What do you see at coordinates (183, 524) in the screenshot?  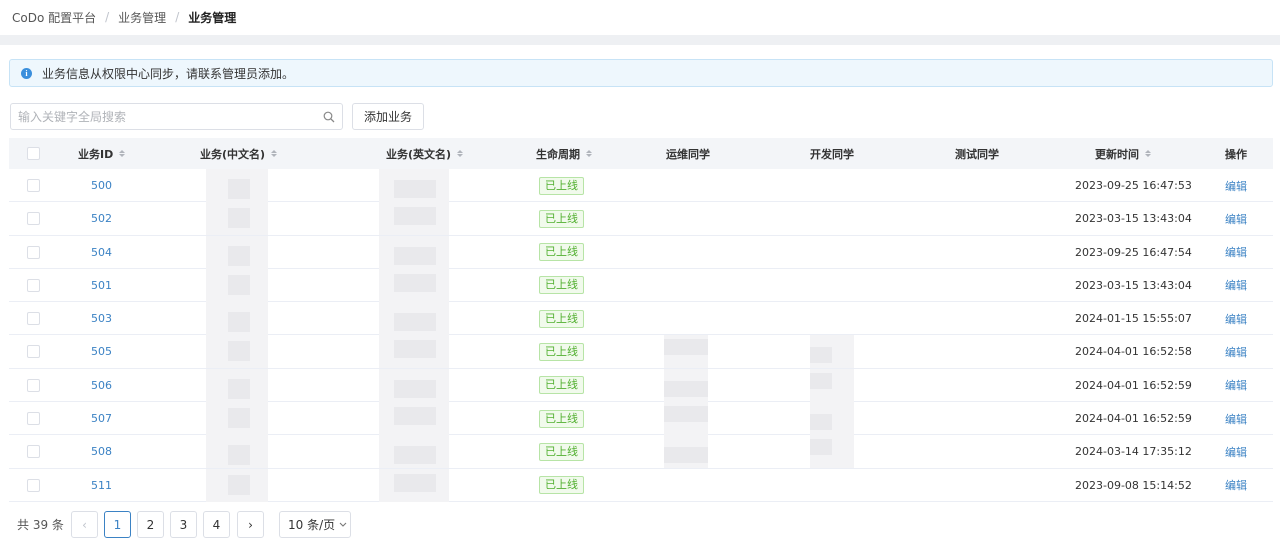 I see `page-button-3: 3` at bounding box center [183, 524].